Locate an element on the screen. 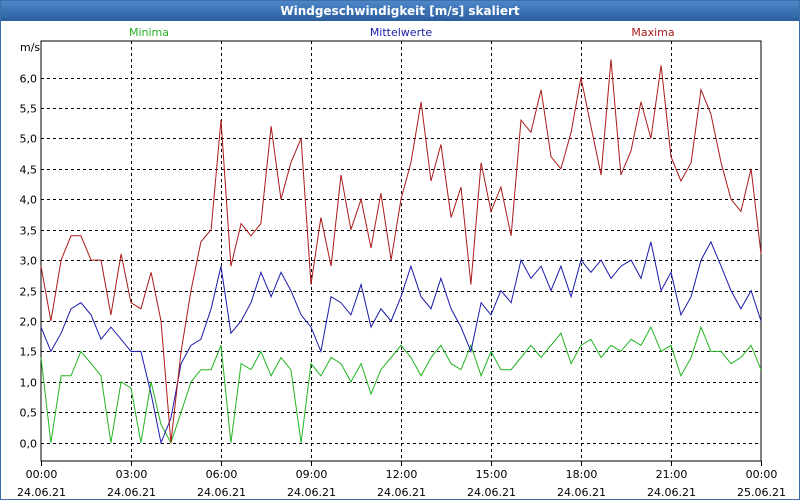  y-tick-label: 5,5 is located at coordinates (29, 109).